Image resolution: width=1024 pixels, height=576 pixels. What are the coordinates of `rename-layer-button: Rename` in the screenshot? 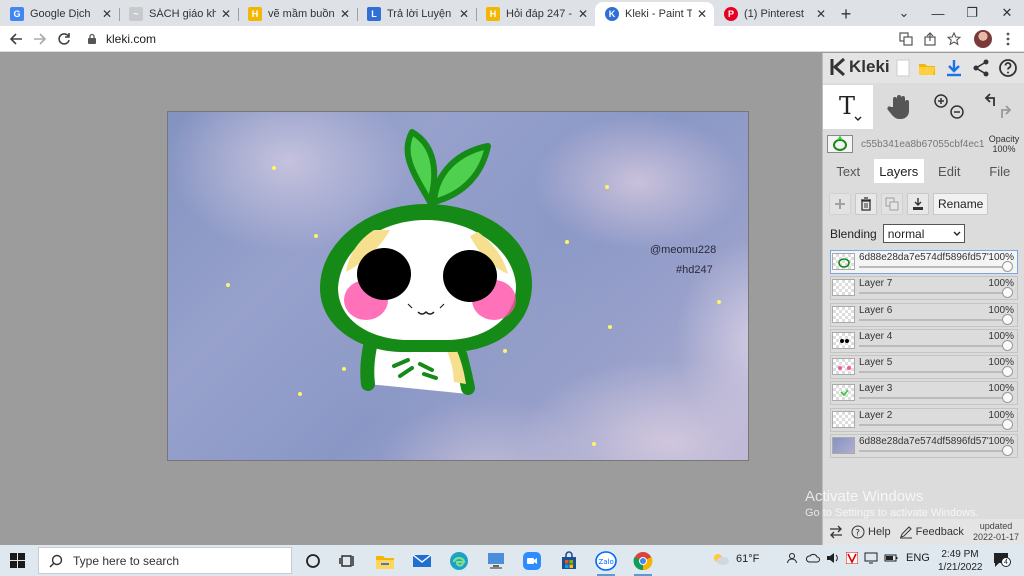 It's located at (961, 204).